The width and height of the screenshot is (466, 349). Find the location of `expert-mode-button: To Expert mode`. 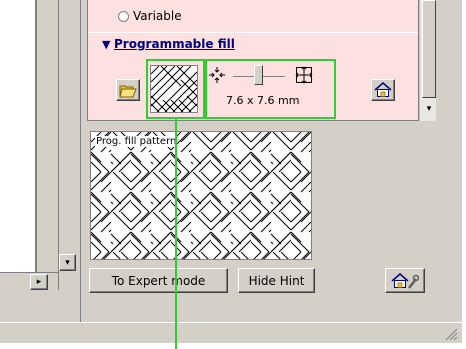

expert-mode-button: To Expert mode is located at coordinates (158, 280).